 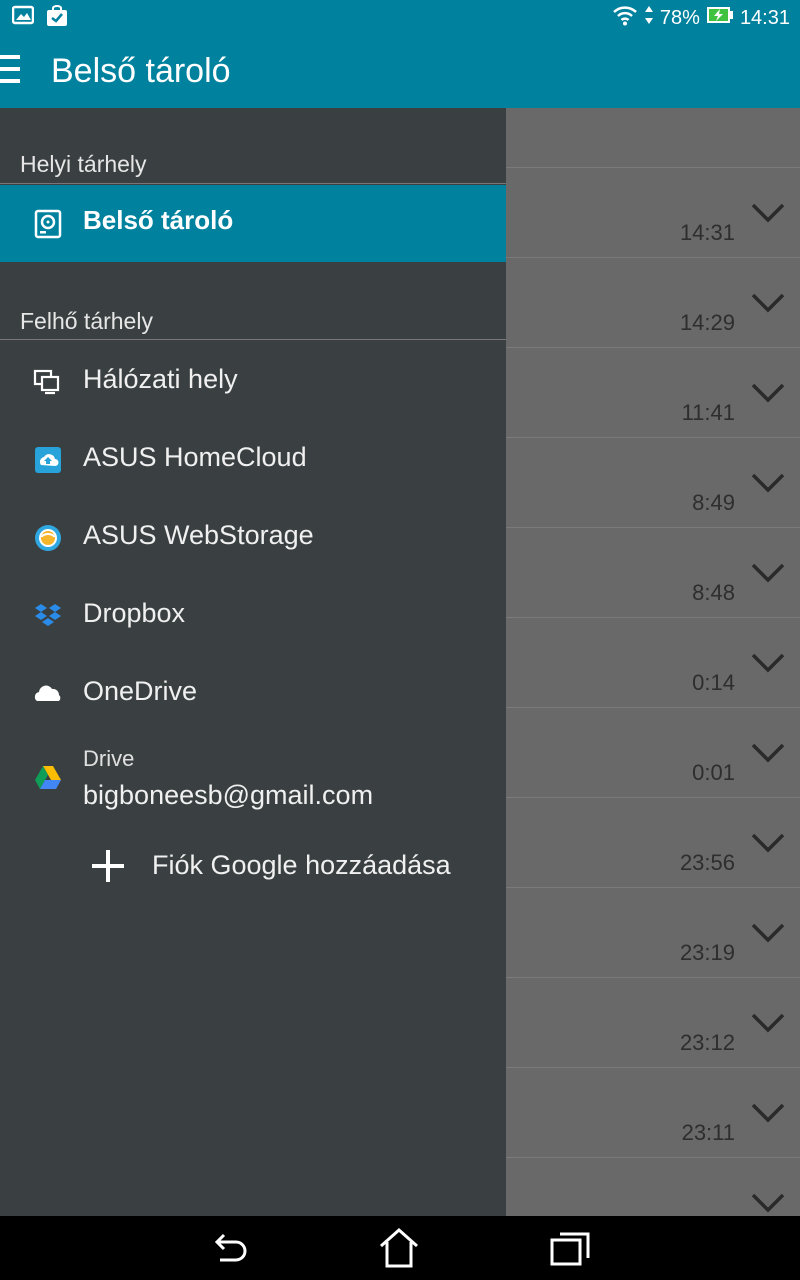 I want to click on file-time: 23:19, so click(x=707, y=952).